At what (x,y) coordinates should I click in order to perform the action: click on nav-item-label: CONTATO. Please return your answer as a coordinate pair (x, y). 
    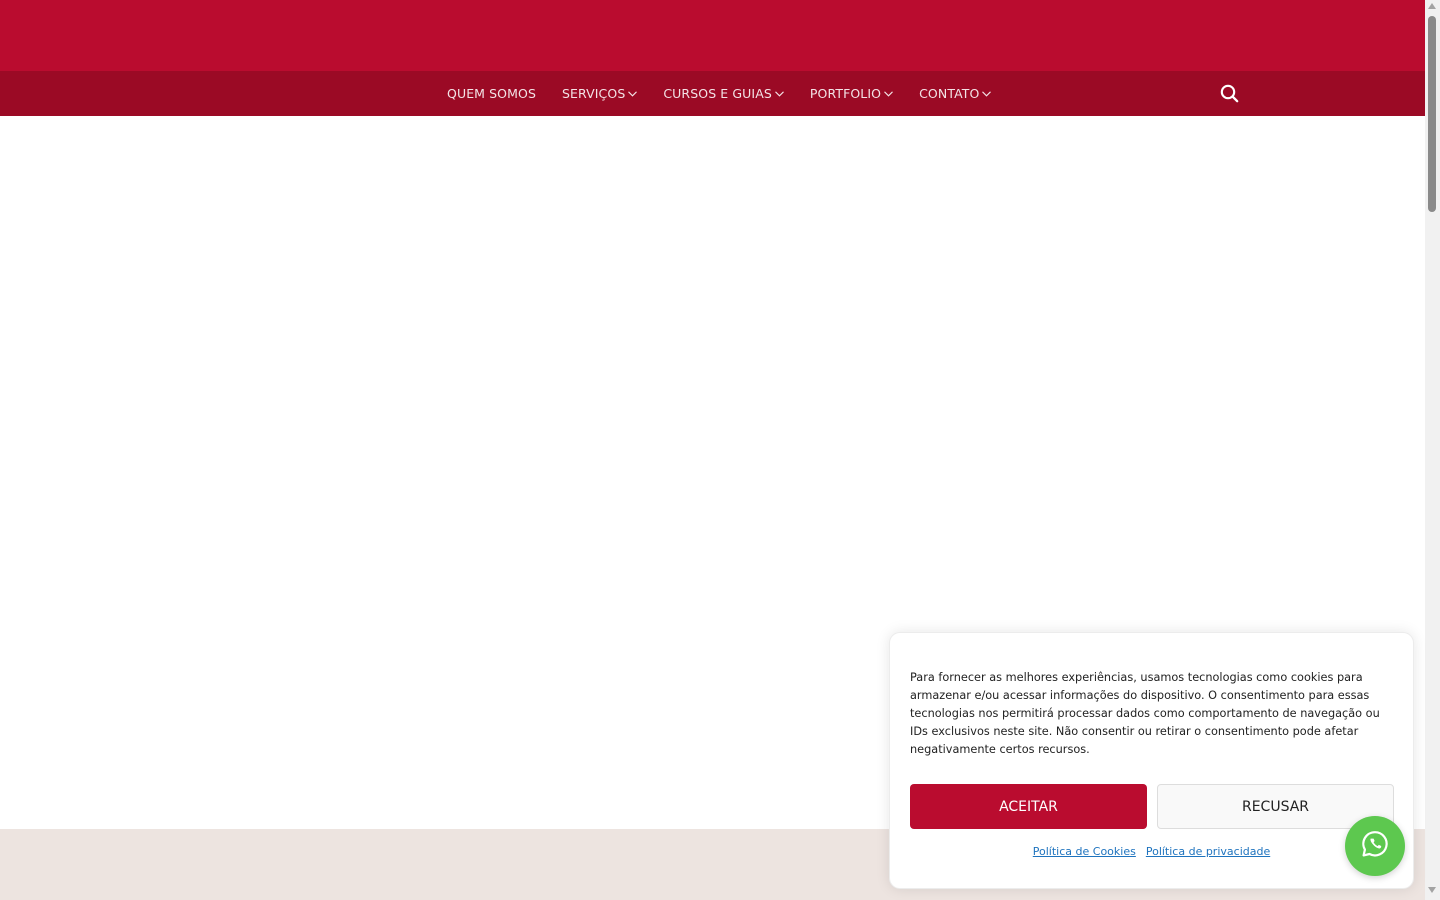
    Looking at the image, I should click on (949, 93).